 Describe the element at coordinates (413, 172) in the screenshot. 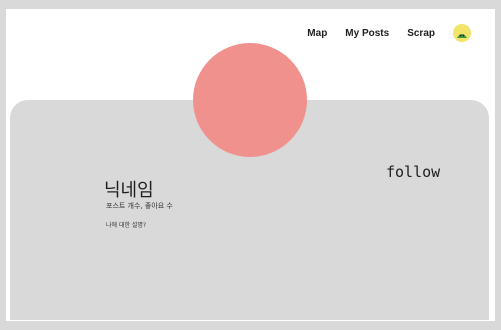

I see `follow-button: follow` at that location.